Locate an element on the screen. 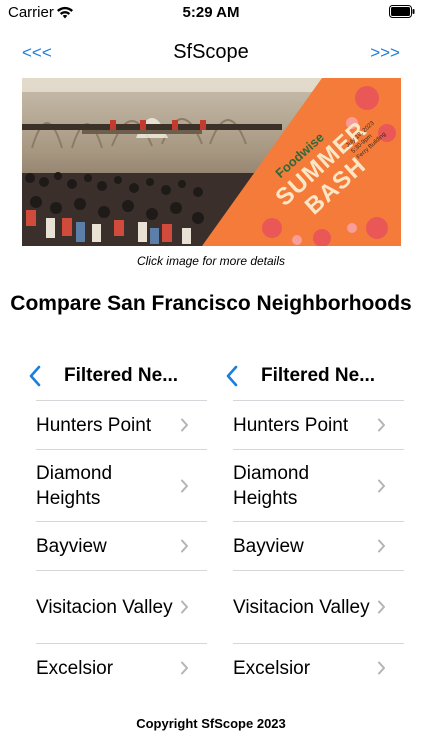 This screenshot has width=422, height=750. banner-caption: Click image for more details is located at coordinates (211, 261).